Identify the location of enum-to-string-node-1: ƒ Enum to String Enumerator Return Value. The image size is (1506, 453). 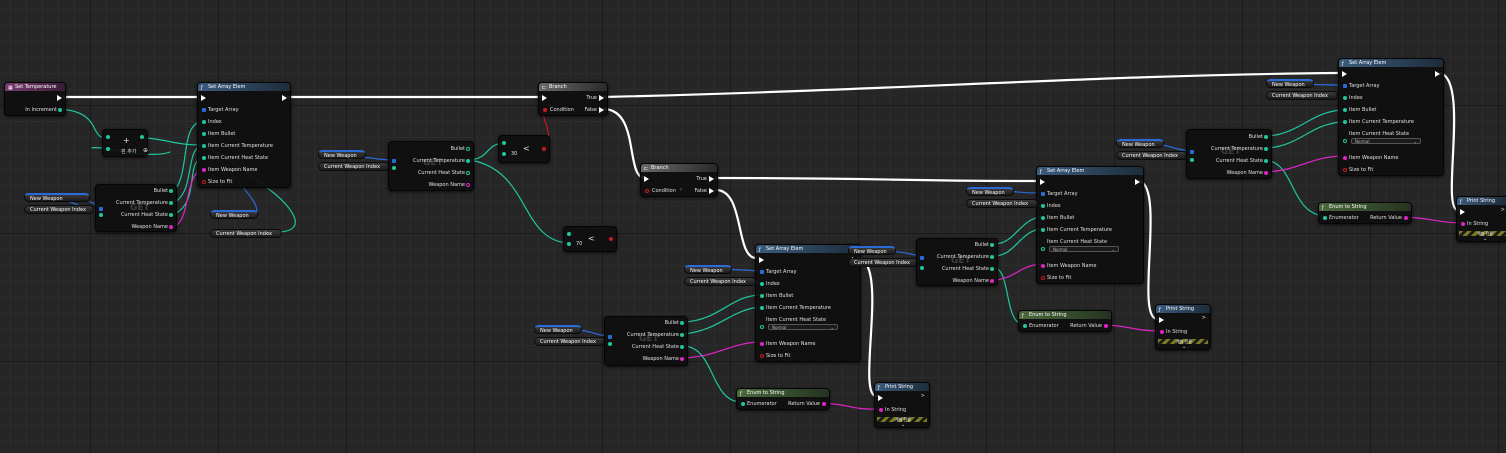
(783, 399).